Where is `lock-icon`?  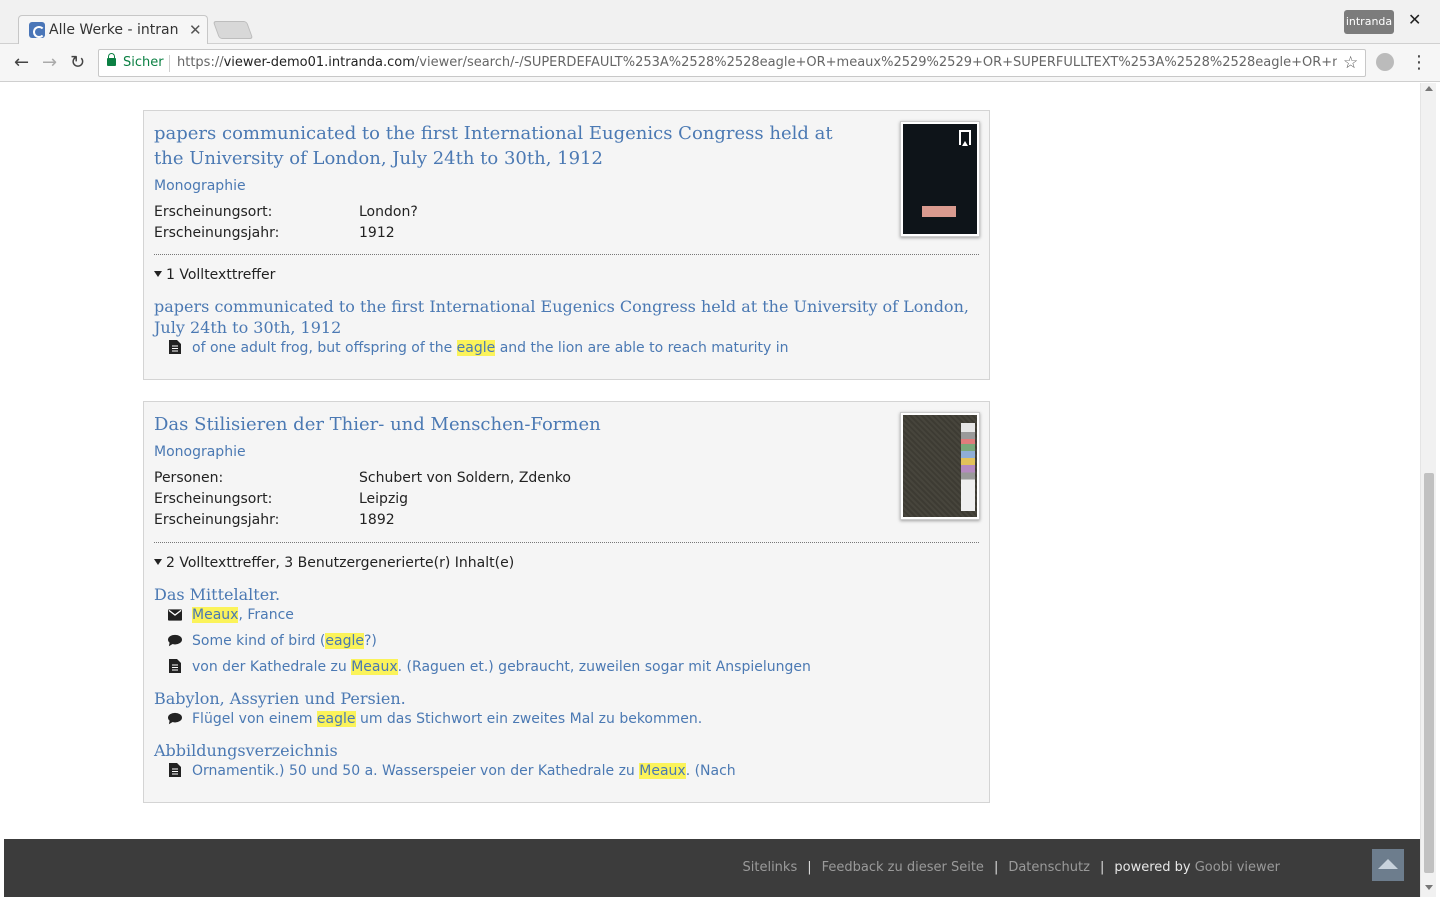 lock-icon is located at coordinates (111, 59).